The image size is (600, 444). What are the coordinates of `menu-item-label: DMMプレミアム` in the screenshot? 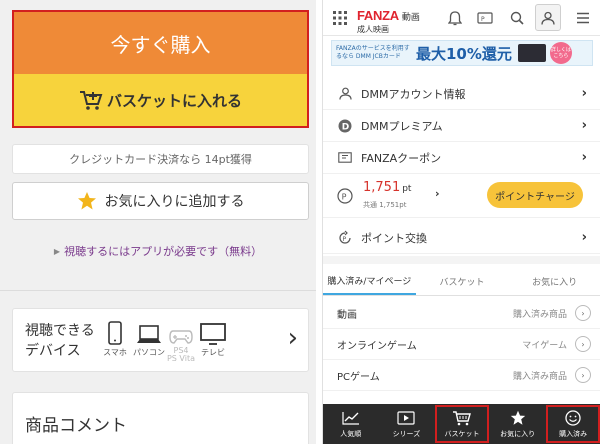 It's located at (402, 126).